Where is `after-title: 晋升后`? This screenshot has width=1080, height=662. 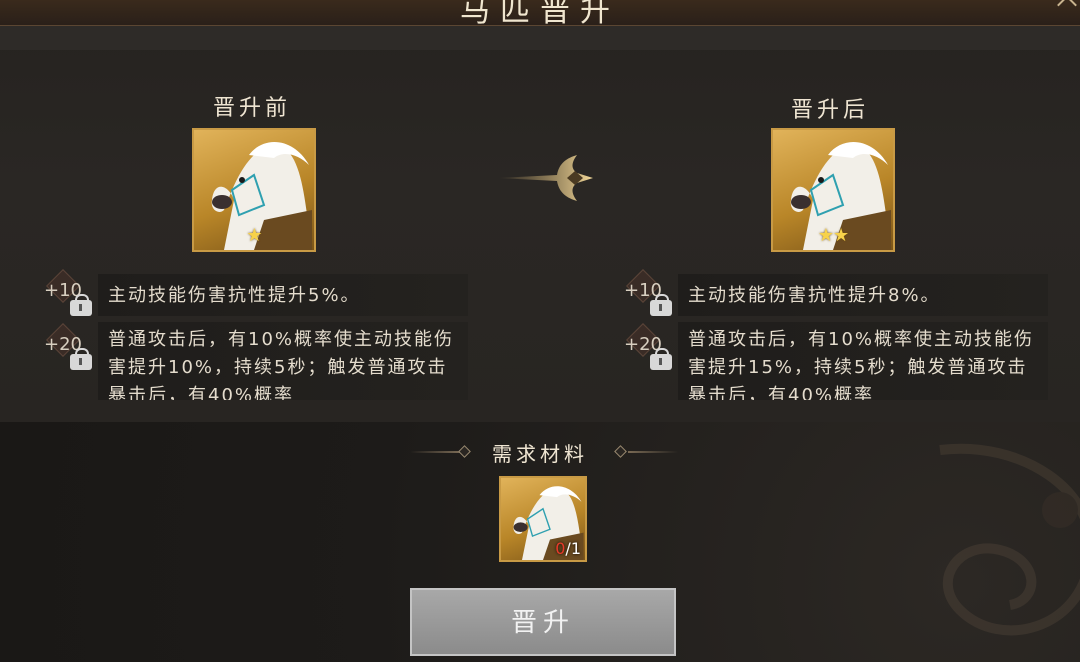
after-title: 晋升后 is located at coordinates (829, 110).